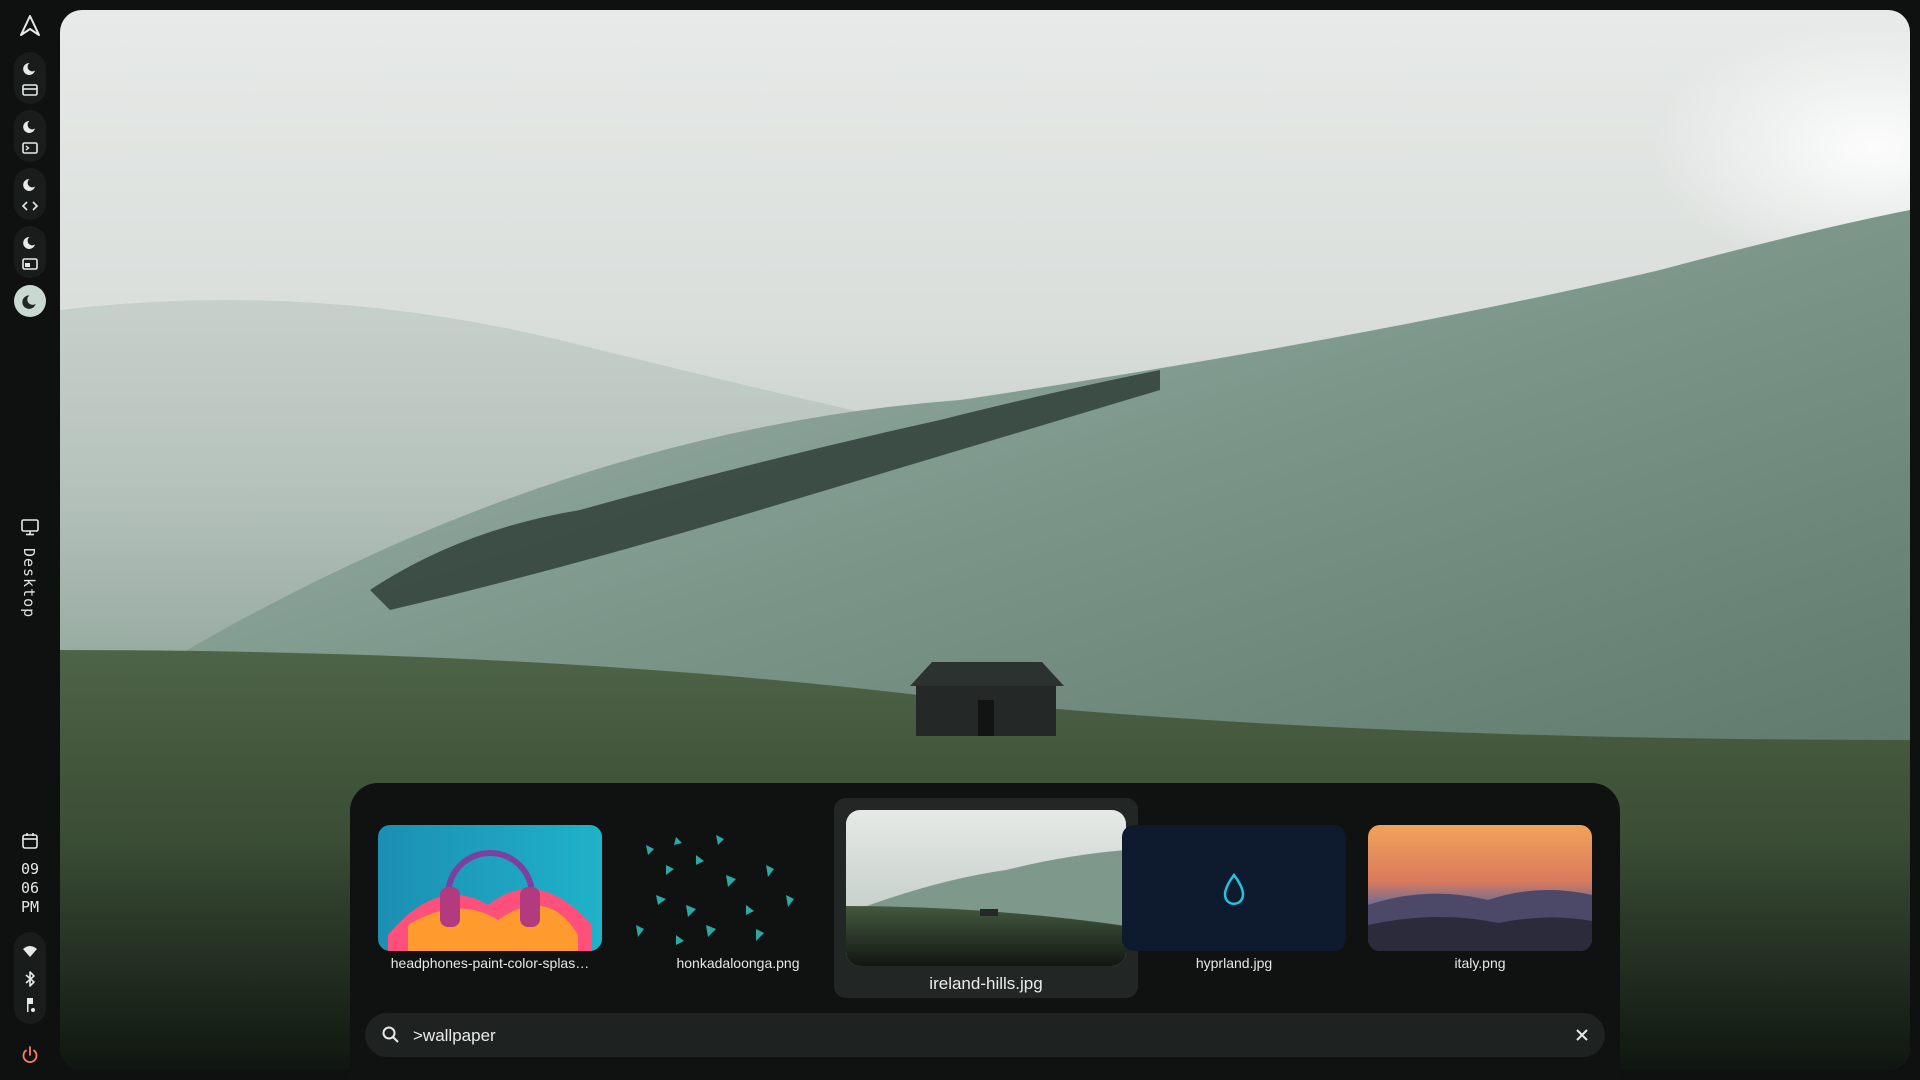 Image resolution: width=1920 pixels, height=1080 pixels. I want to click on wifi-icon, so click(30, 951).